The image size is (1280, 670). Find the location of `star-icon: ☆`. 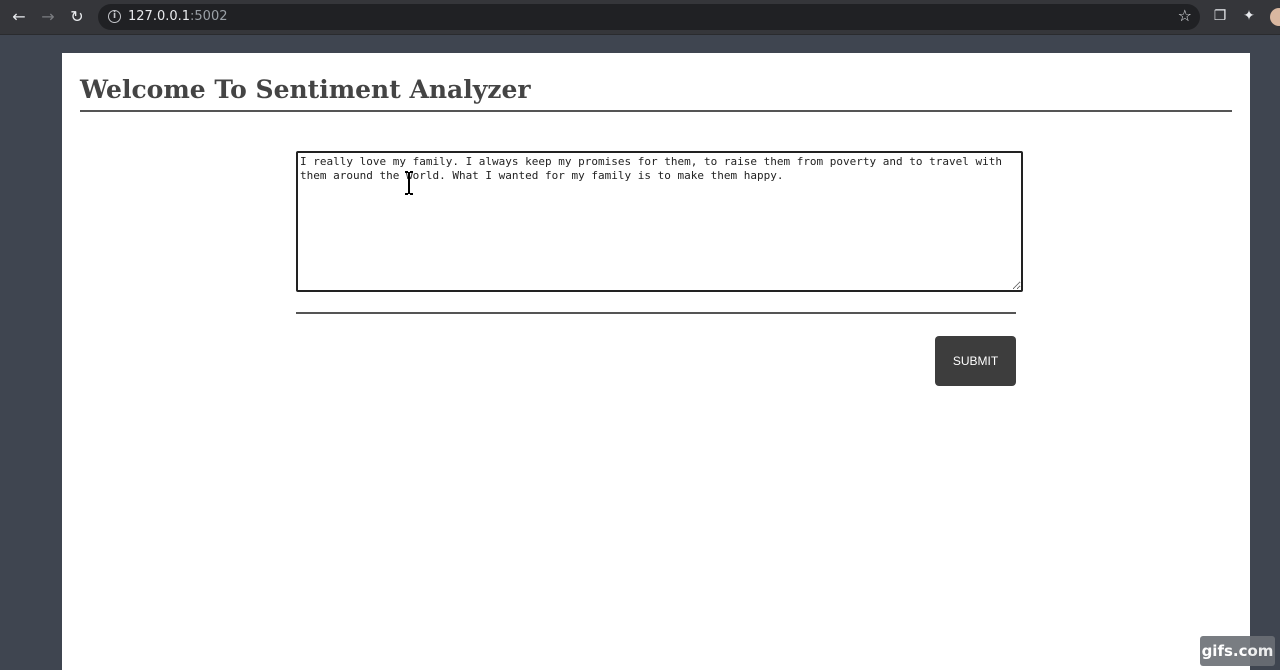

star-icon: ☆ is located at coordinates (1185, 15).